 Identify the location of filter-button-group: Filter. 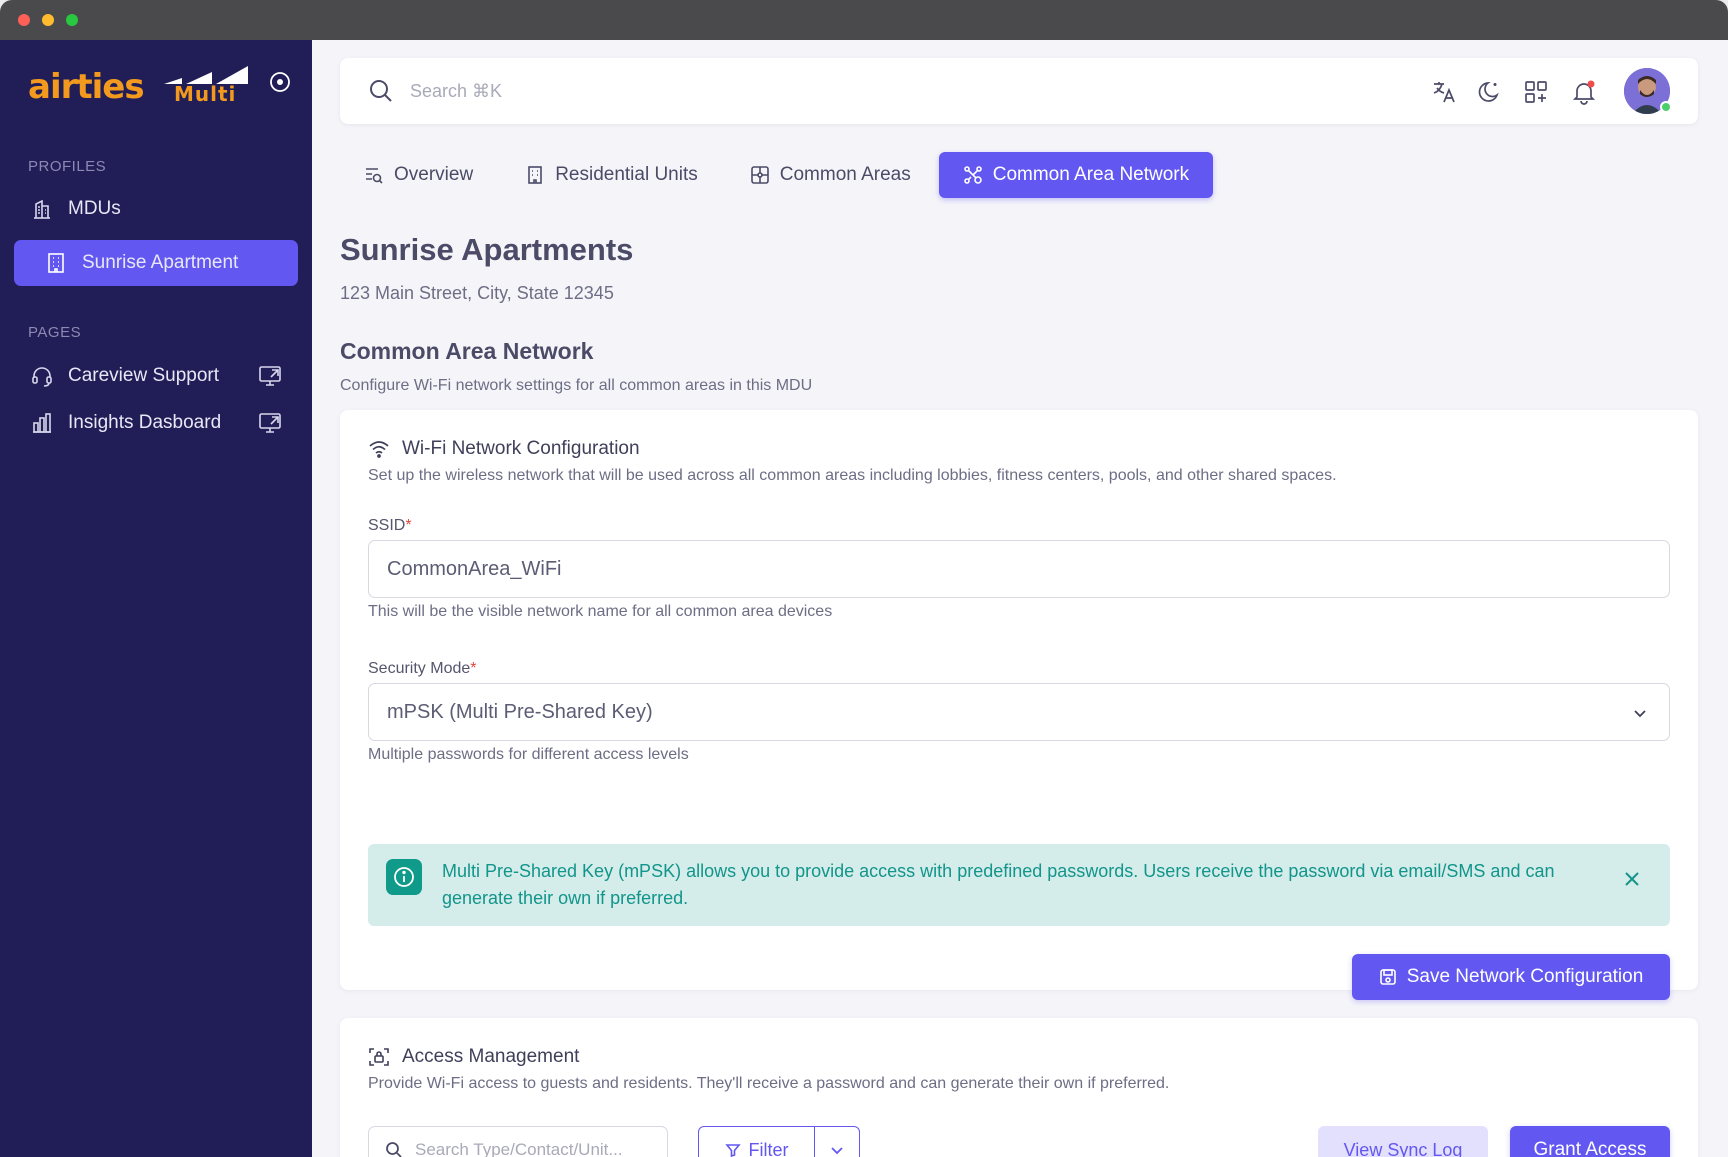
(779, 1141).